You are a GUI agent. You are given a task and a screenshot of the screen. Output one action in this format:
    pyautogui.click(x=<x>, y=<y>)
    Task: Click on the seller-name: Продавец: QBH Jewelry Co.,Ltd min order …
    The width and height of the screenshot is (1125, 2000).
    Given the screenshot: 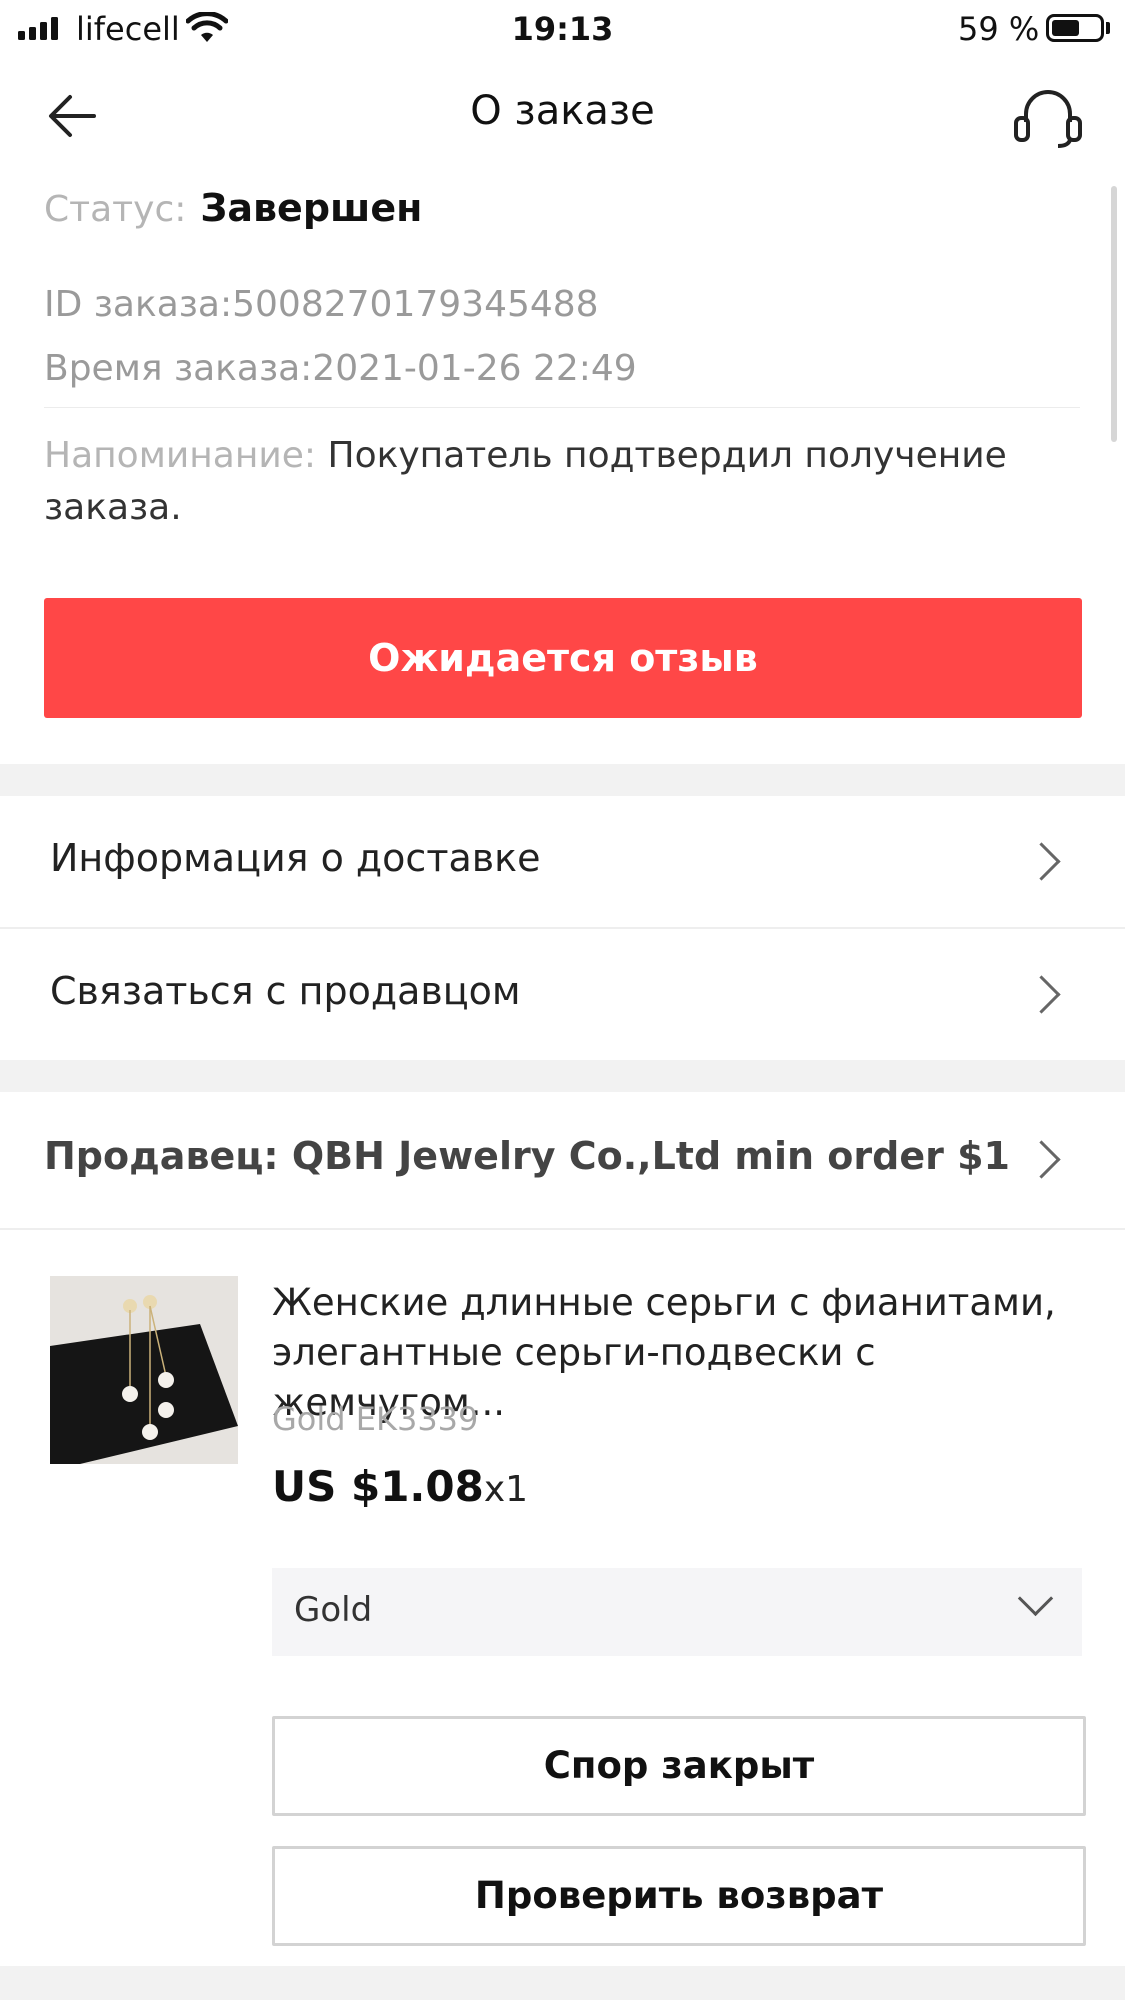 What is the action you would take?
    pyautogui.click(x=527, y=1156)
    